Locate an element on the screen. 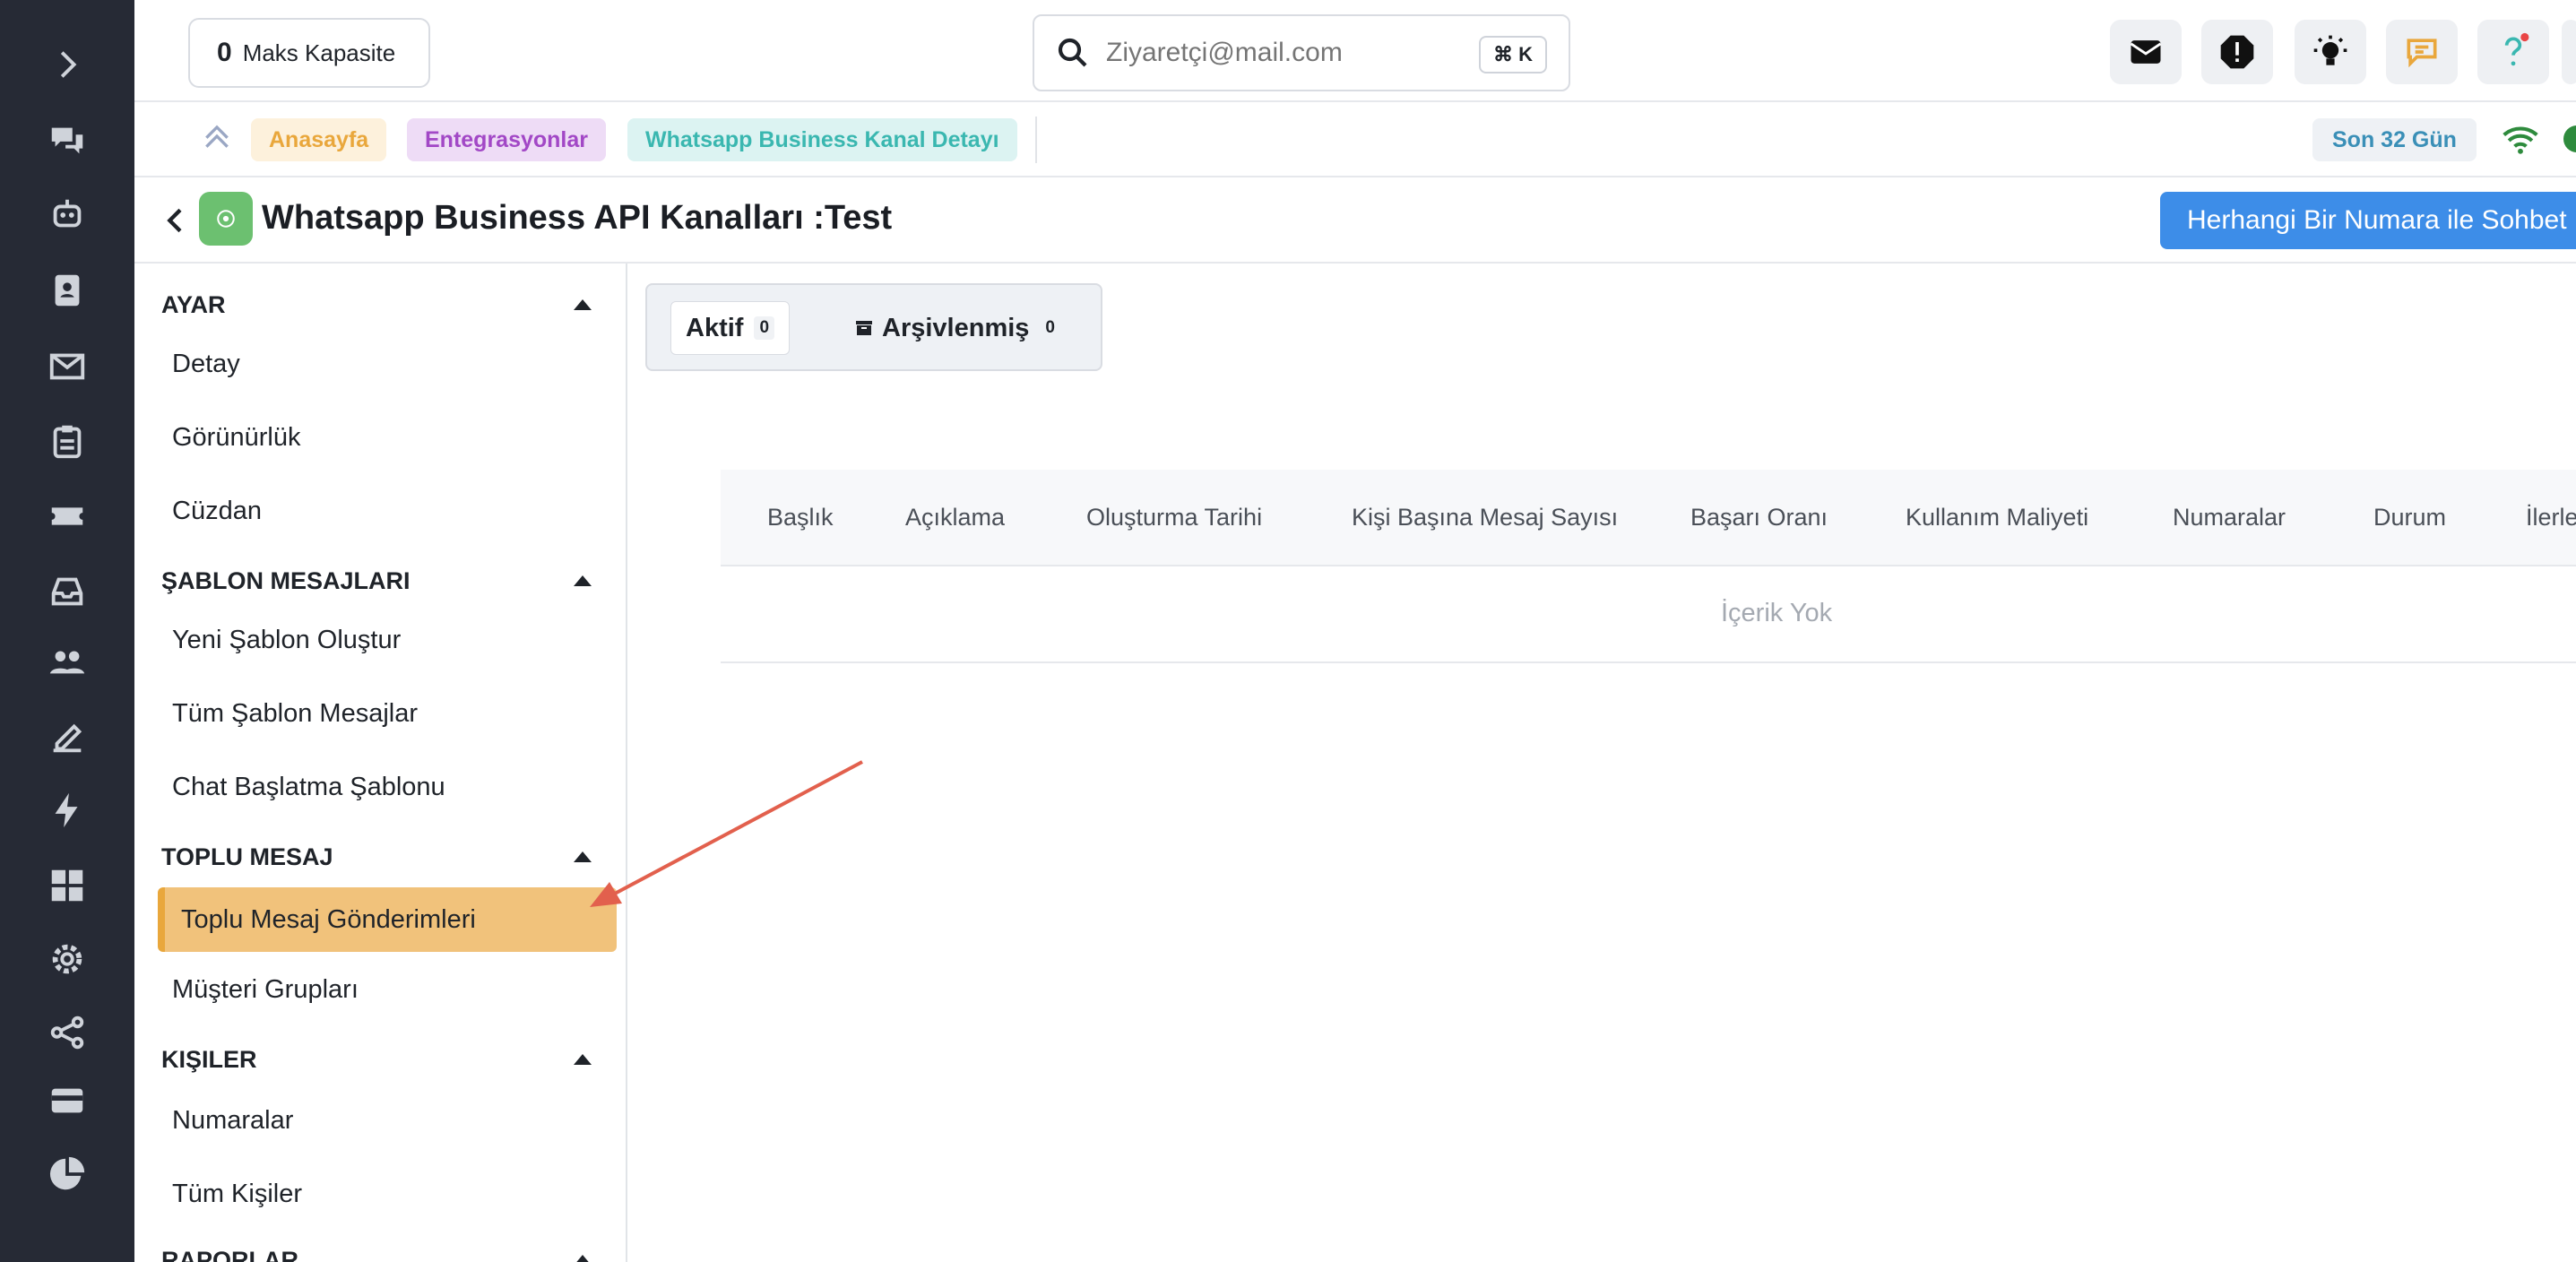 The height and width of the screenshot is (1262, 2576). rail-contacts is located at coordinates (67, 290).